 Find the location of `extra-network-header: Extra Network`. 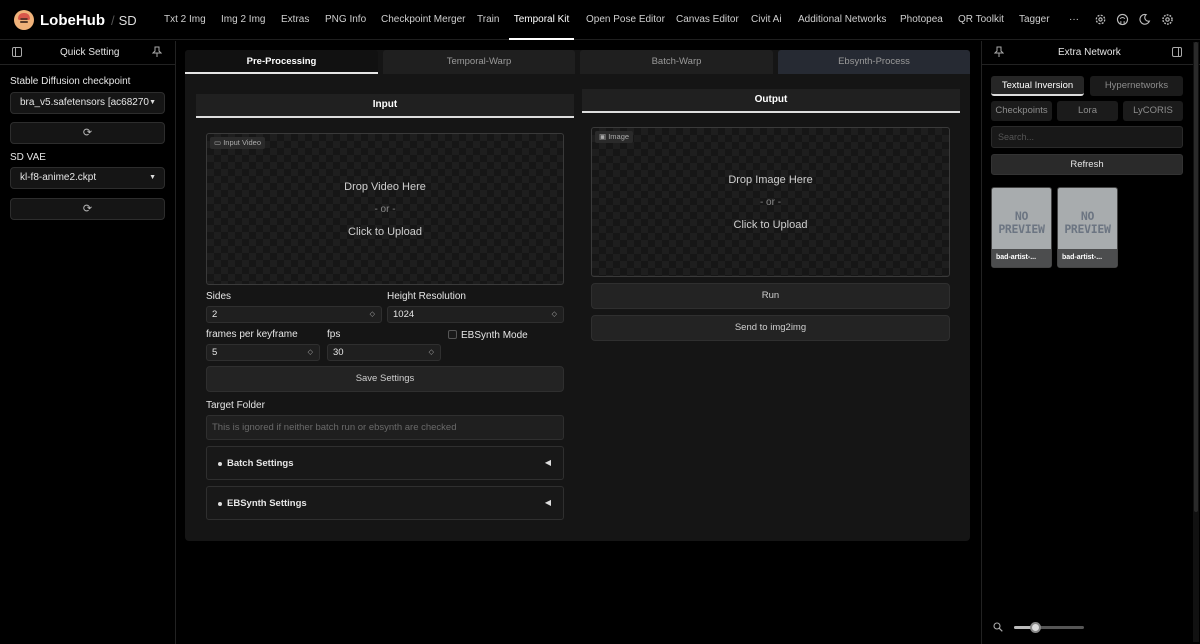

extra-network-header: Extra Network is located at coordinates (1091, 53).